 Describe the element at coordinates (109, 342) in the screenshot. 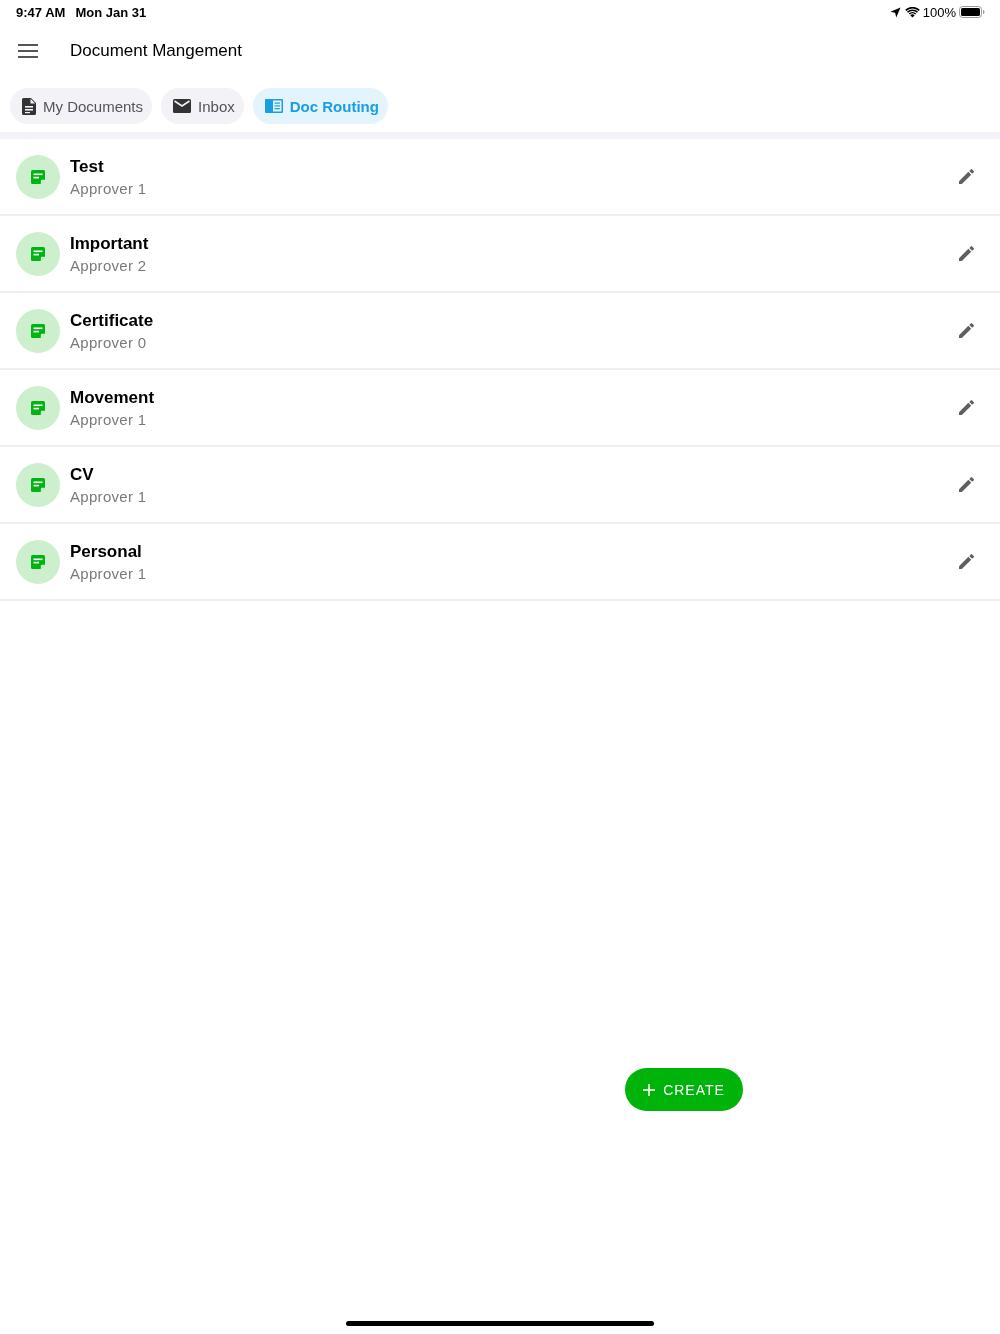

I see `approver-count: Approver 0` at that location.